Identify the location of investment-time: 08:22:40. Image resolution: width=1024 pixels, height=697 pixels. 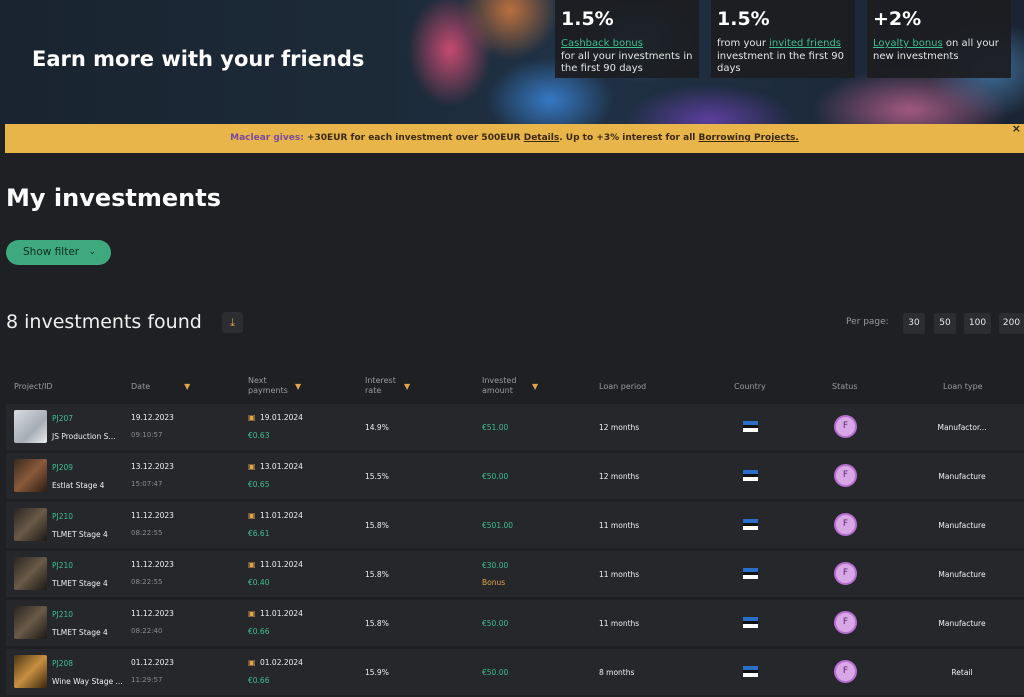
(147, 631).